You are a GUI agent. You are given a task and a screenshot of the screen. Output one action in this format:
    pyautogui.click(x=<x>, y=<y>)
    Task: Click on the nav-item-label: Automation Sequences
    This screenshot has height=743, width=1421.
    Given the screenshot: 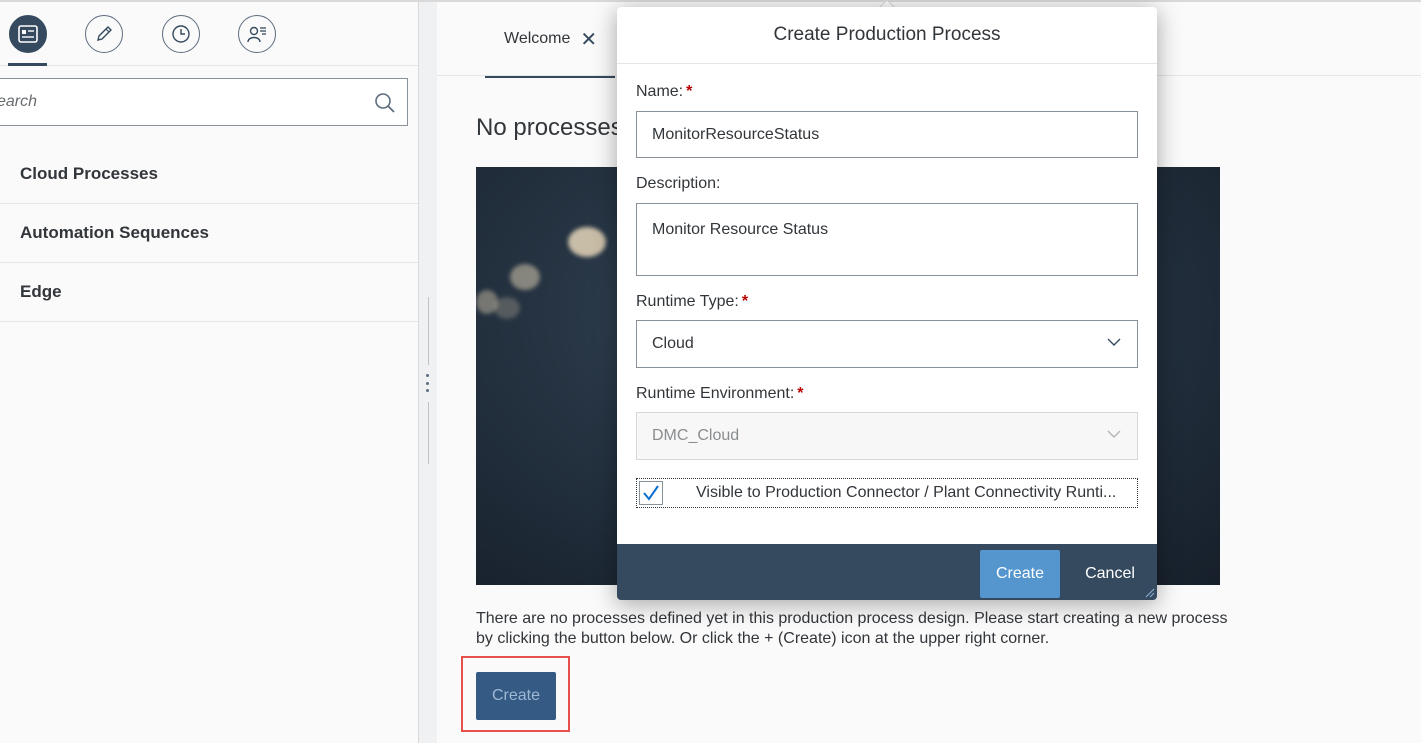 What is the action you would take?
    pyautogui.click(x=114, y=232)
    